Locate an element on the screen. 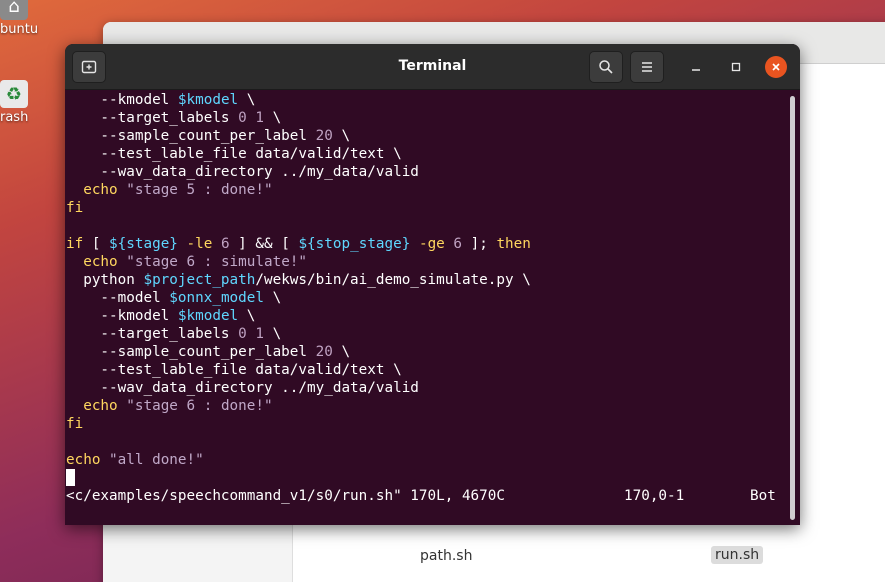 This screenshot has width=885, height=582. status-scroll: Bot is located at coordinates (763, 496).